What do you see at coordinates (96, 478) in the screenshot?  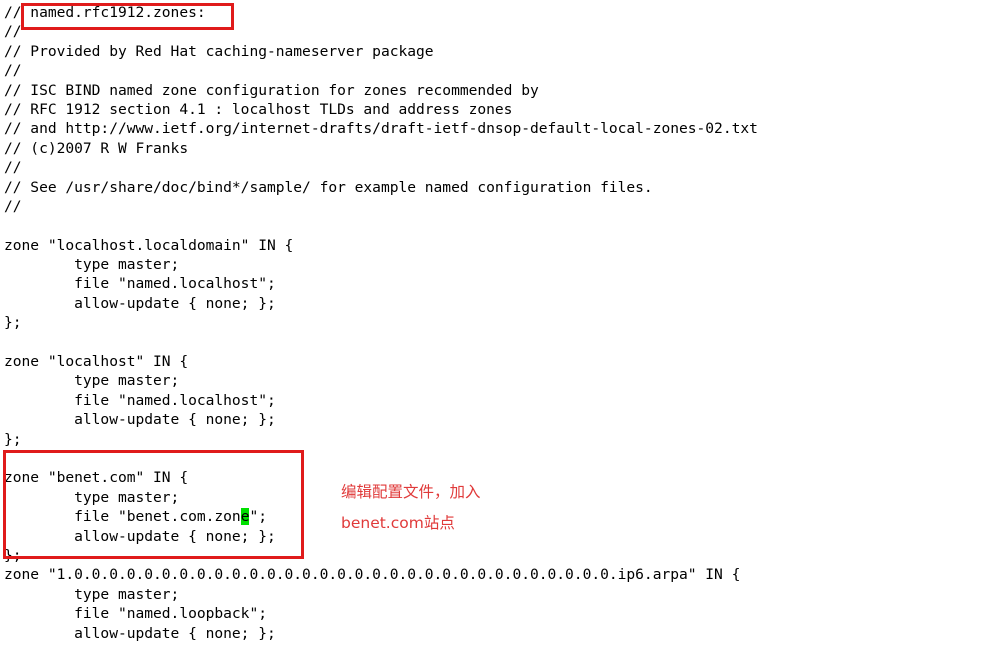 I see `code-line: zone "benet.com" IN {` at bounding box center [96, 478].